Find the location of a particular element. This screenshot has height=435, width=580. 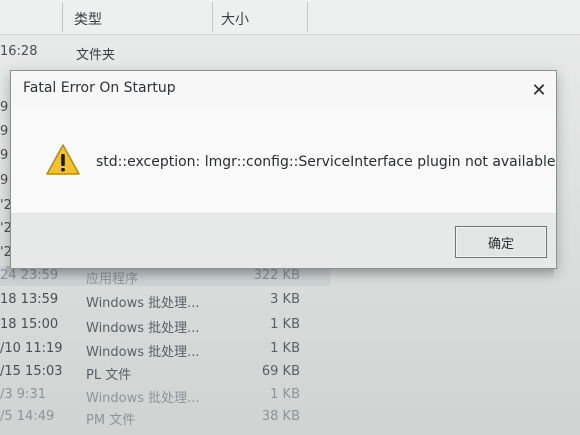

file-row: 16:28 文件夹 is located at coordinates (290, 53).